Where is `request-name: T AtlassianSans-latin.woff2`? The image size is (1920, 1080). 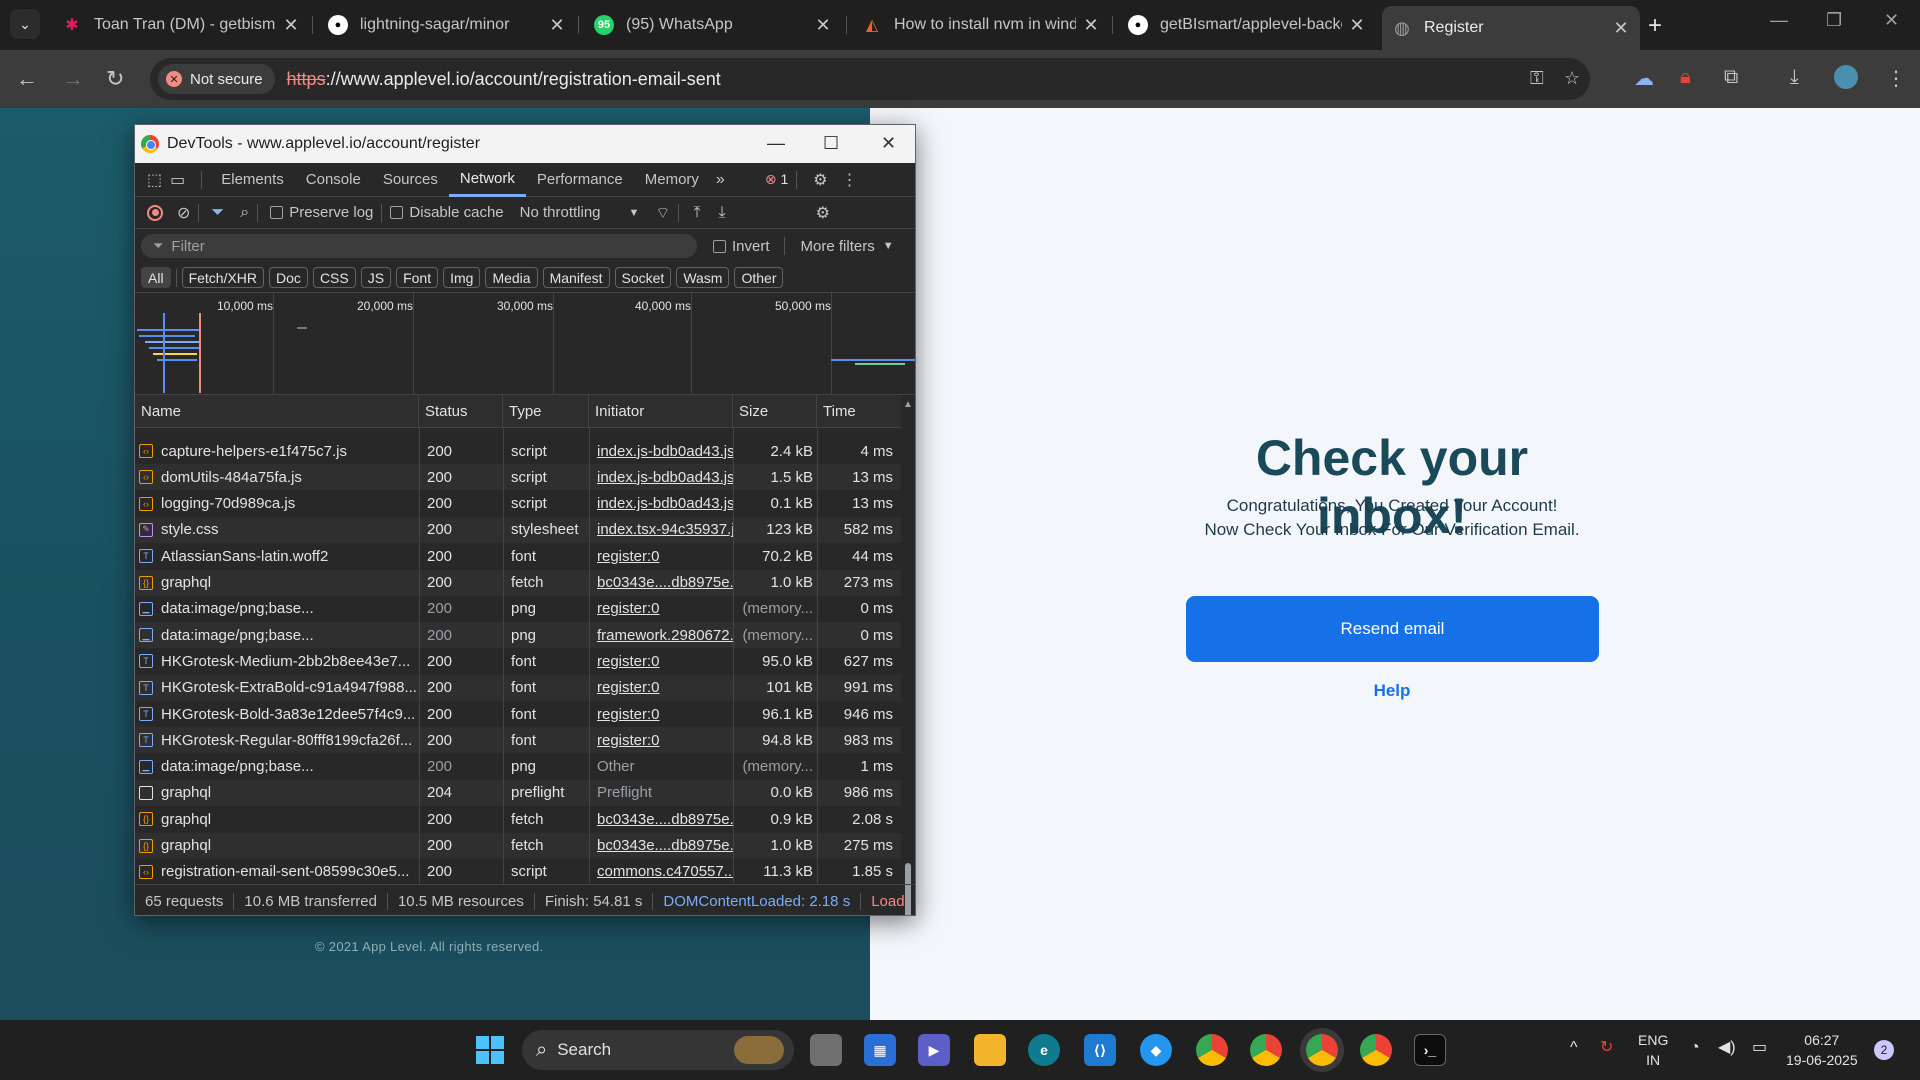
request-name: T AtlassianSans-latin.woff2 is located at coordinates (279, 556).